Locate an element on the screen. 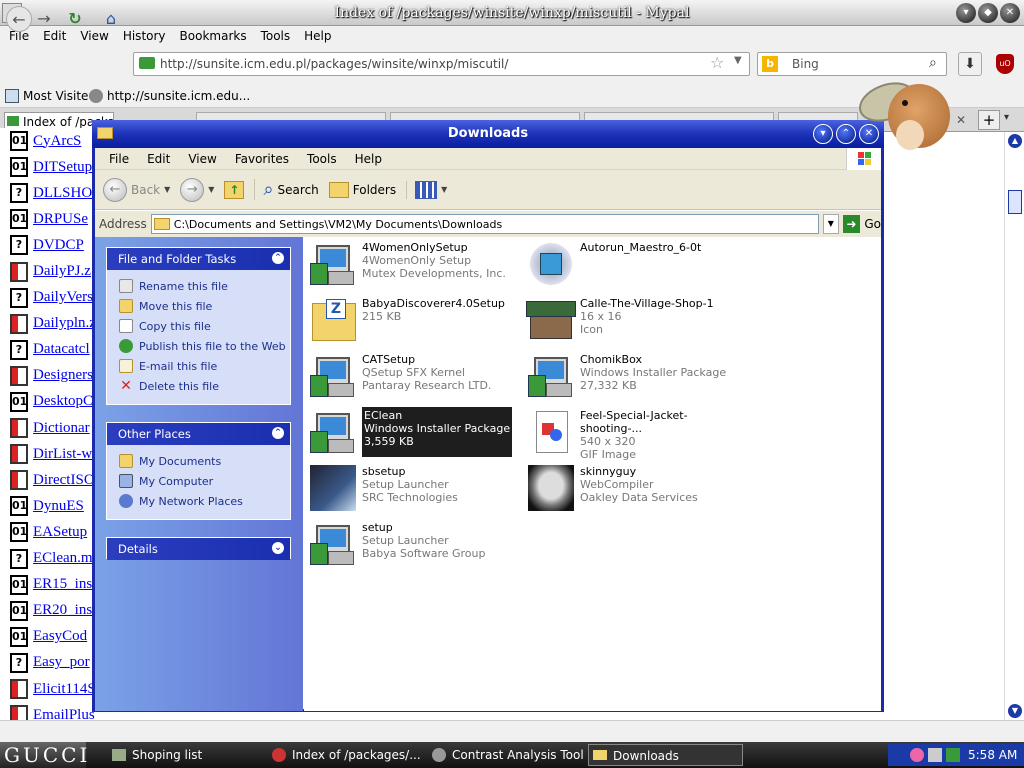  up-folder-button: ↑ is located at coordinates (234, 189).